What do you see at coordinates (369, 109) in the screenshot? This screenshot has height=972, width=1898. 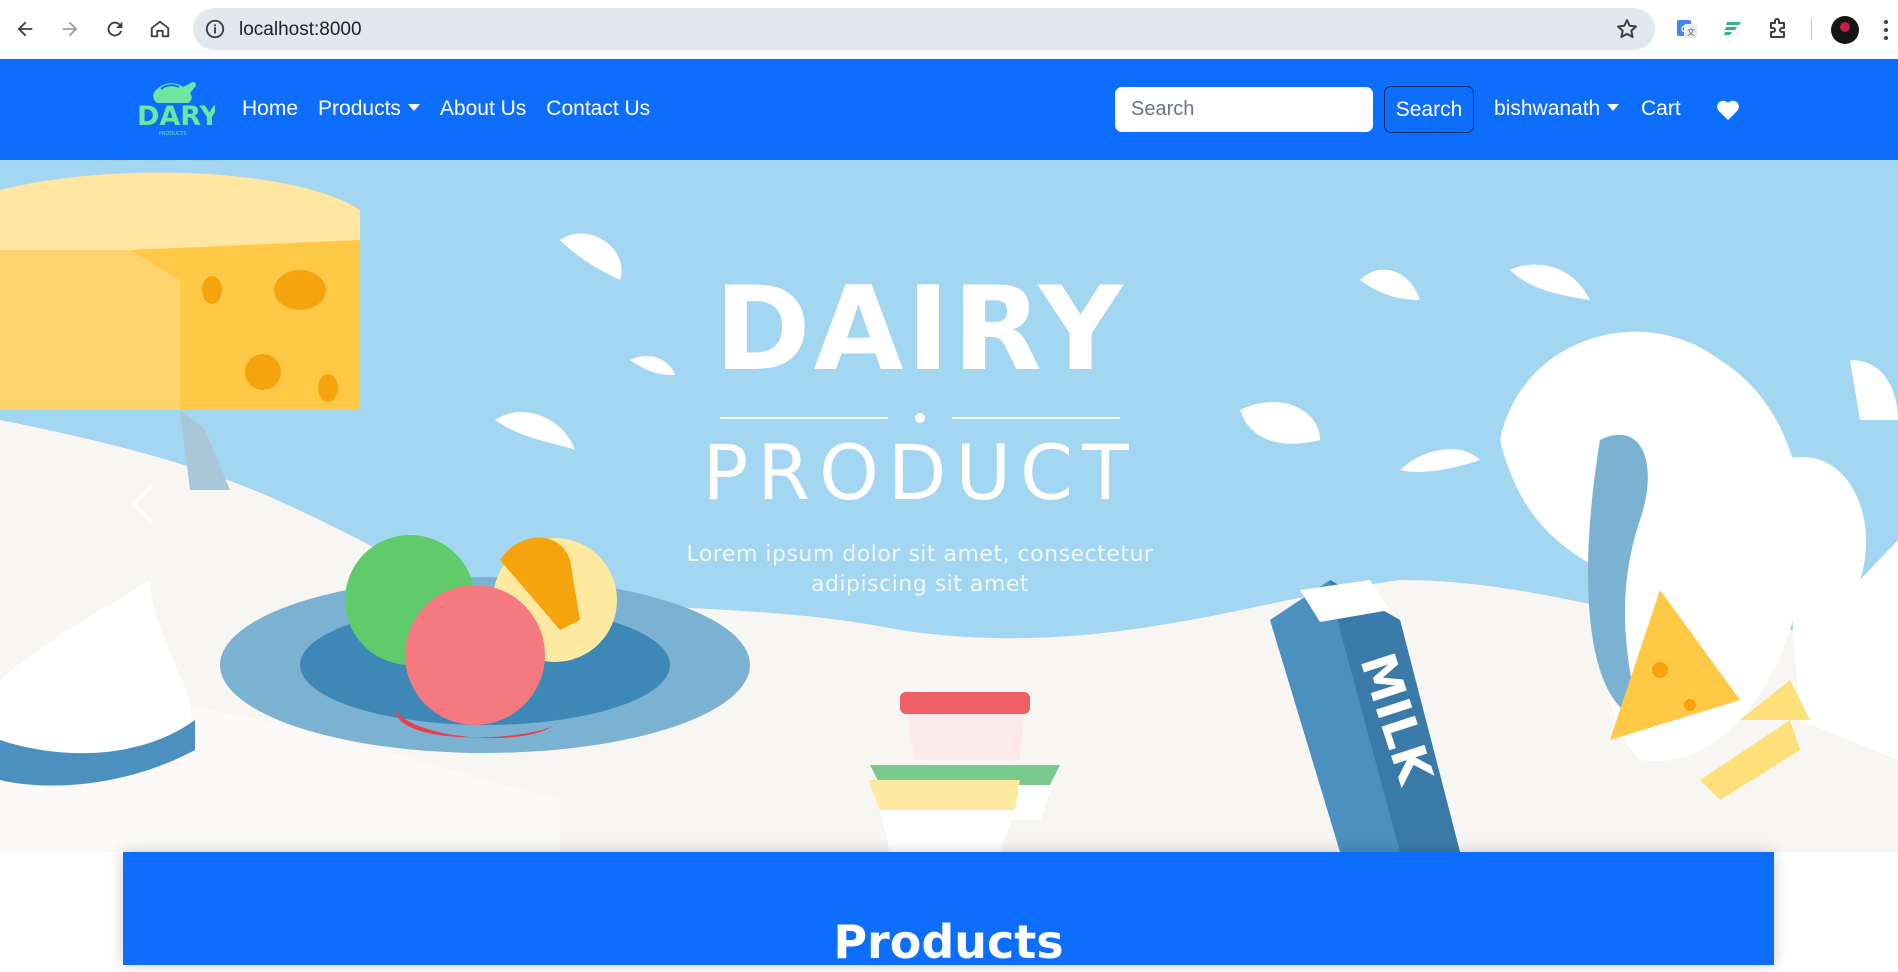 I see `nav-products-dropdown: Products` at bounding box center [369, 109].